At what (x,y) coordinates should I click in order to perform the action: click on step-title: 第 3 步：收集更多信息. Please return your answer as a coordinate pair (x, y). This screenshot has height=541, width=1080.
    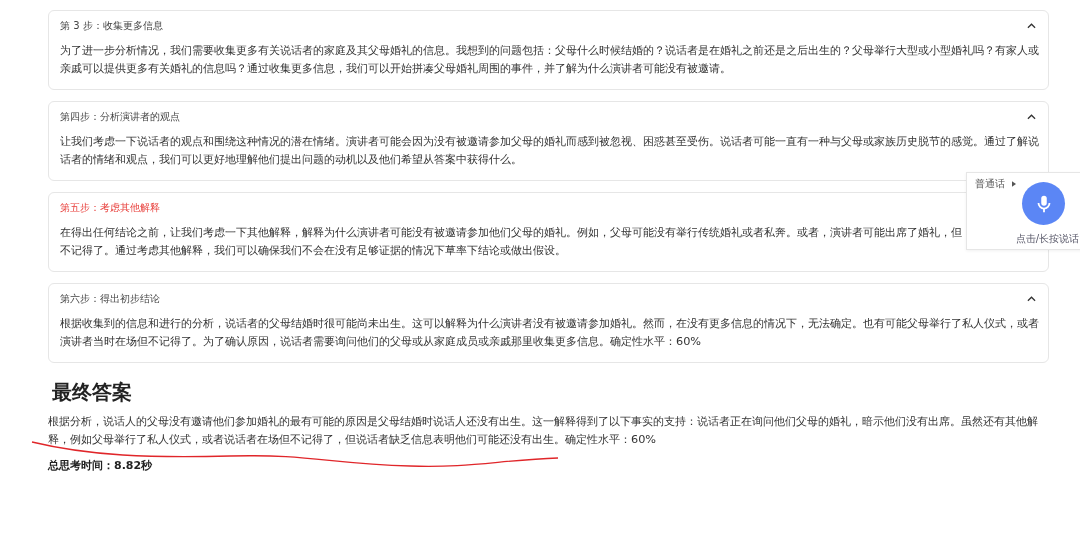
    Looking at the image, I should click on (111, 26).